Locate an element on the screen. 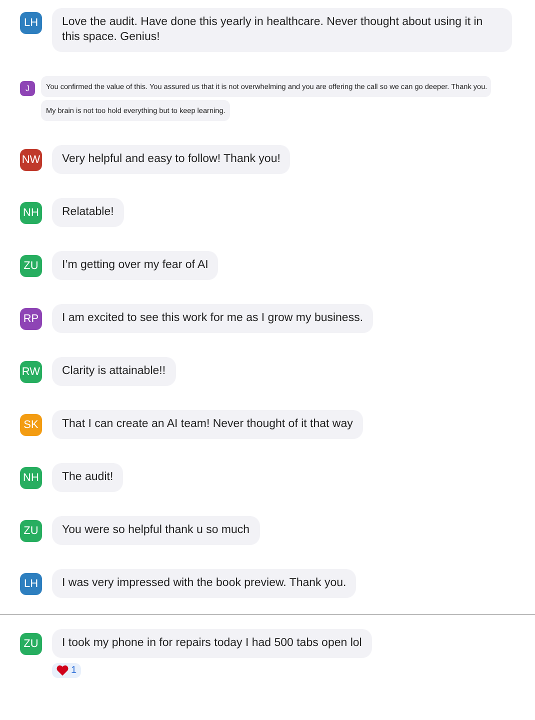 The height and width of the screenshot is (720, 535). message-bubble: Relatable! is located at coordinates (88, 212).